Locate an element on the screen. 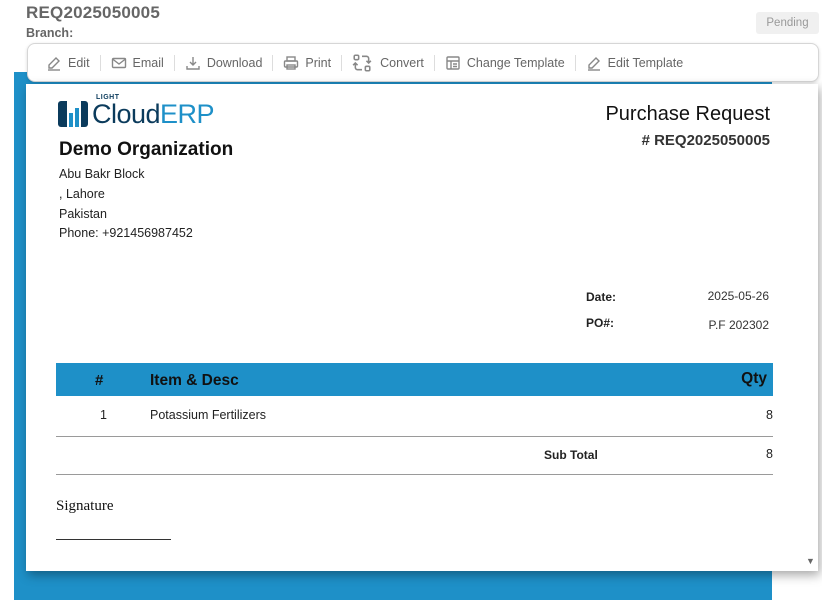  signature-line is located at coordinates (113, 539).